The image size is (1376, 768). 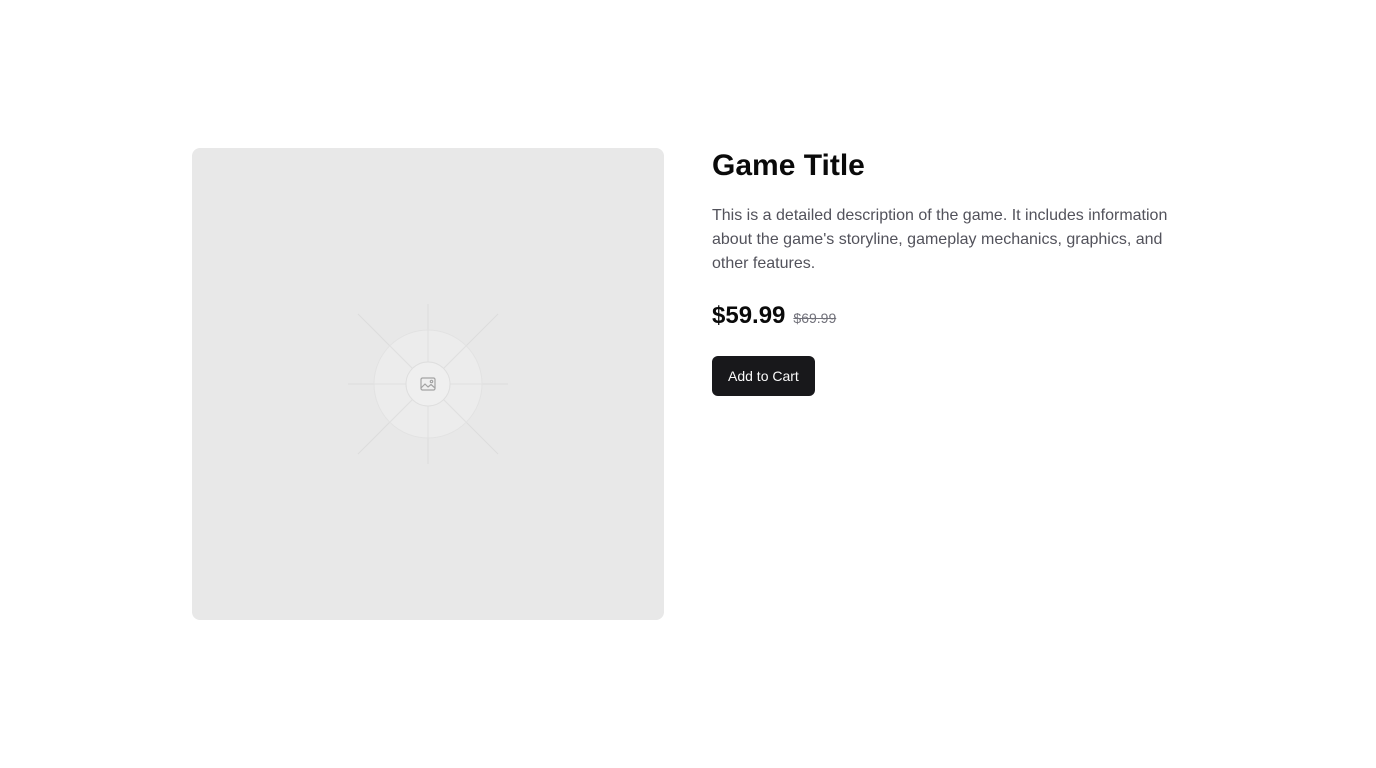 I want to click on image-placeholder-icon, so click(x=428, y=384).